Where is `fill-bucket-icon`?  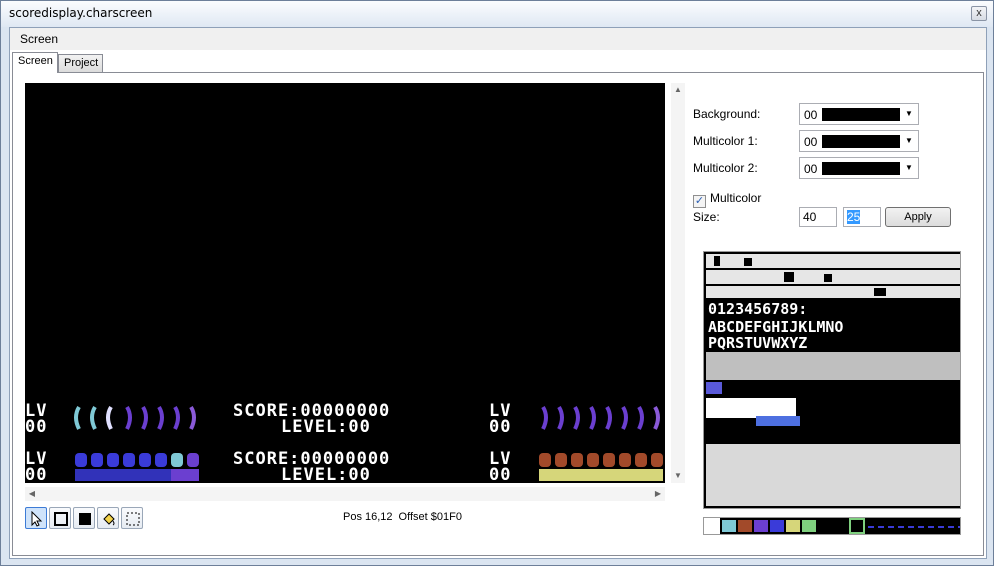 fill-bucket-icon is located at coordinates (109, 519).